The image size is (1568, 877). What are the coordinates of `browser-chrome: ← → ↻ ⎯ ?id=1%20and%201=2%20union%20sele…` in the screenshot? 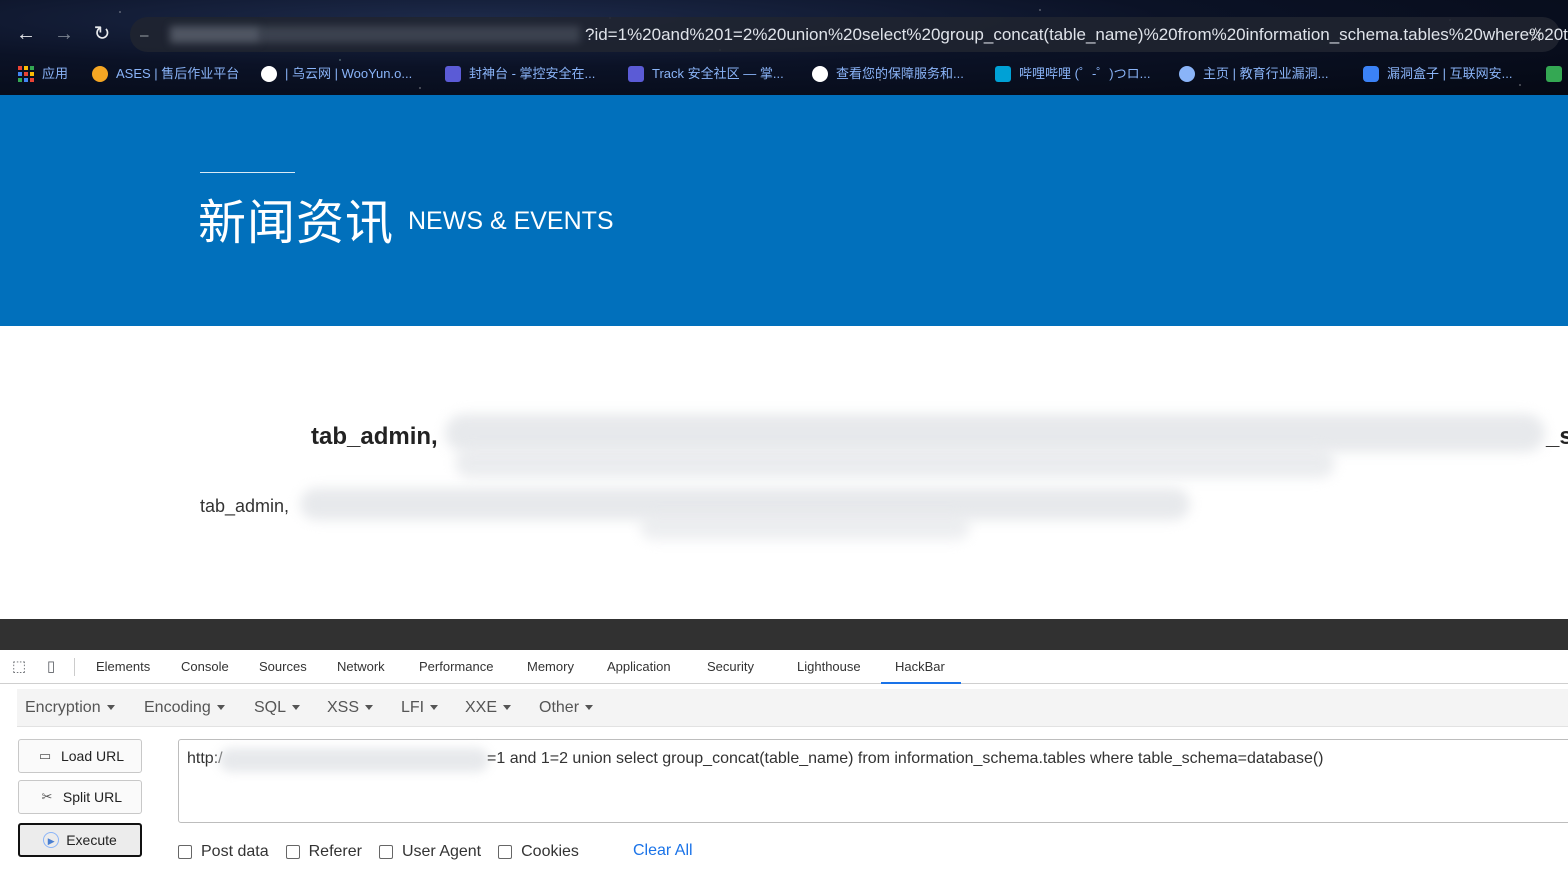 It's located at (784, 47).